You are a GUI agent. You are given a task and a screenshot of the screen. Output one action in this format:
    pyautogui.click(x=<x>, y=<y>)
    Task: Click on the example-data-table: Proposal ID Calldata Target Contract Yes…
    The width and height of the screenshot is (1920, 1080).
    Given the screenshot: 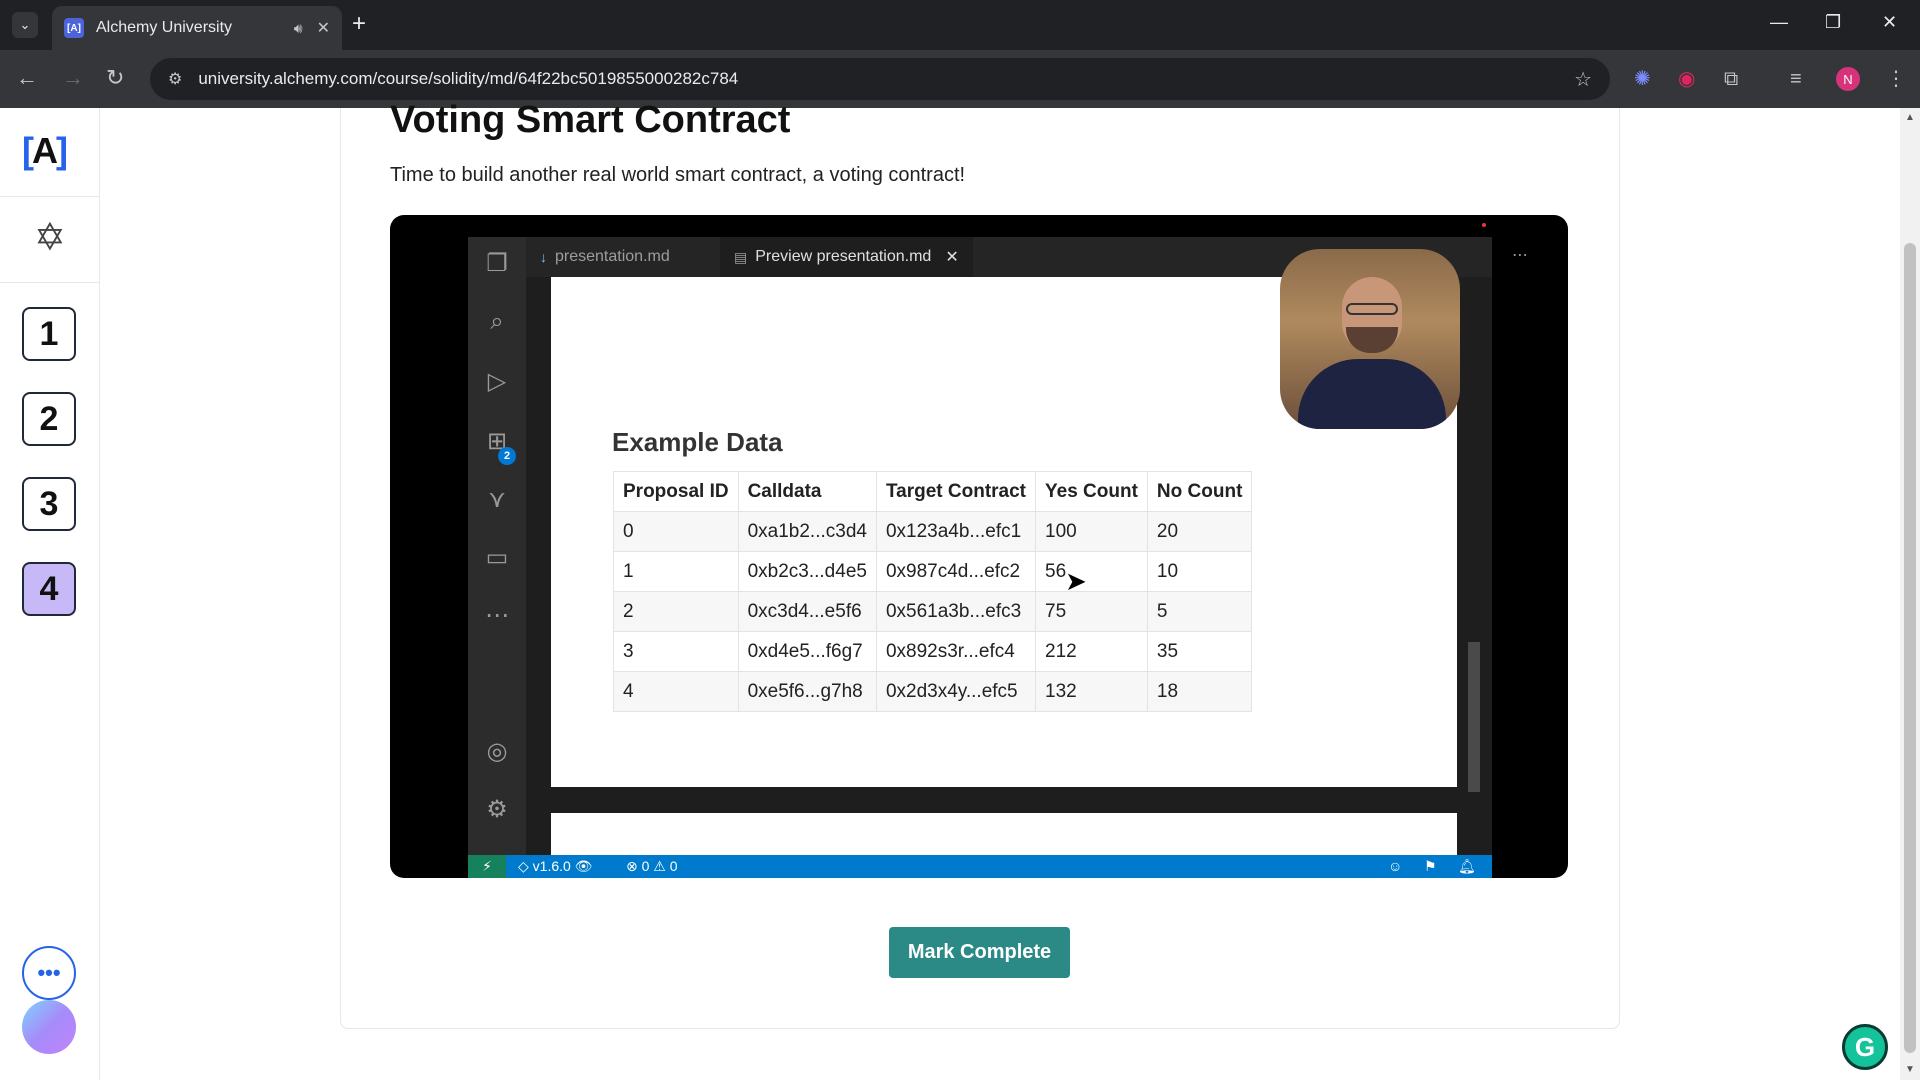 What is the action you would take?
    pyautogui.click(x=933, y=591)
    